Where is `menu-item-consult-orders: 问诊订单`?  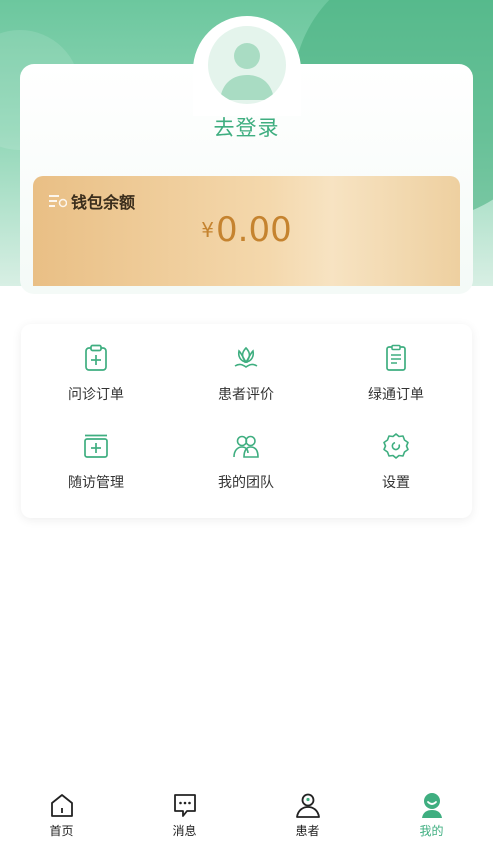
menu-item-consult-orders: 问诊订单 is located at coordinates (96, 364).